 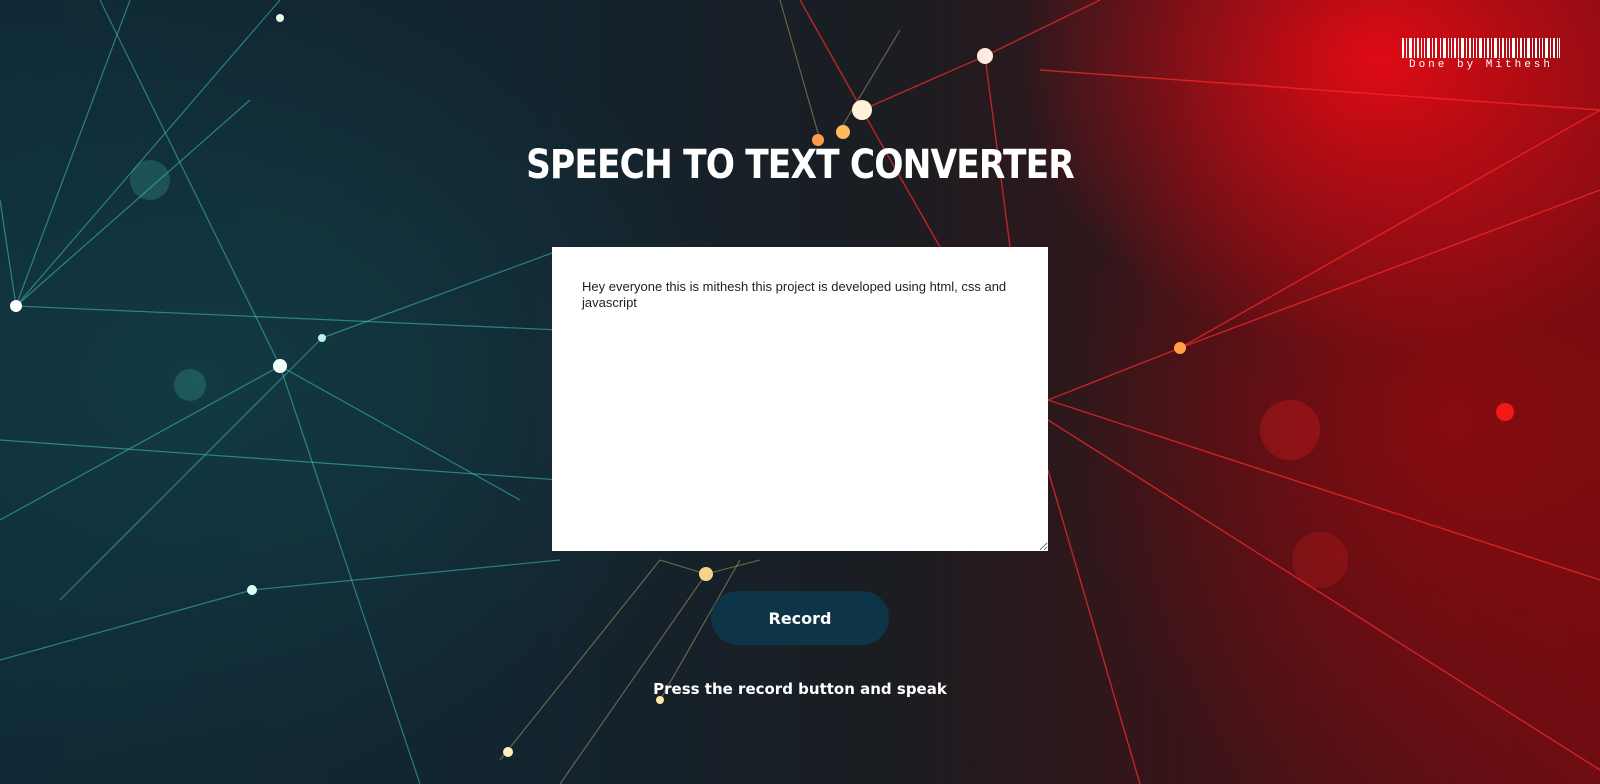 I want to click on barcode-icon, so click(x=1481, y=48).